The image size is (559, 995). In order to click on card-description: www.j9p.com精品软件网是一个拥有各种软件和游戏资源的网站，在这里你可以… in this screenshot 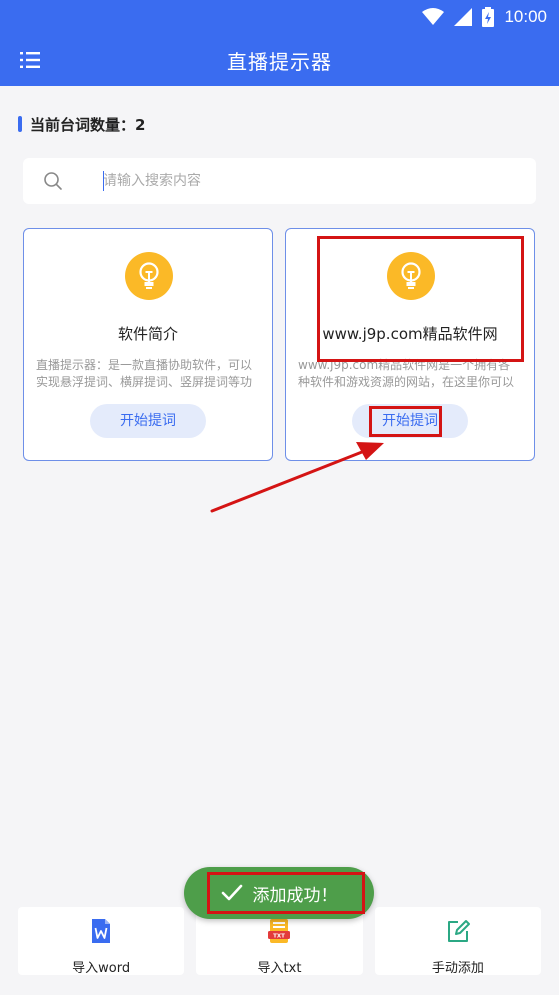, I will do `click(406, 373)`.